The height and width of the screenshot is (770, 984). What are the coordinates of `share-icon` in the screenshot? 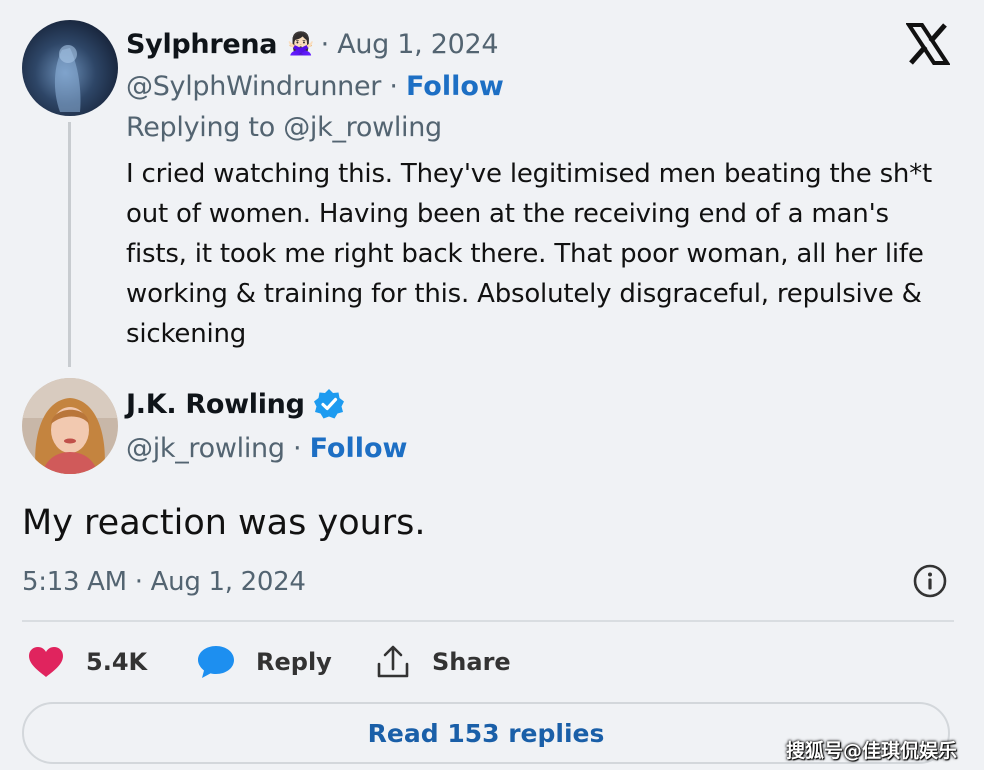 It's located at (393, 662).